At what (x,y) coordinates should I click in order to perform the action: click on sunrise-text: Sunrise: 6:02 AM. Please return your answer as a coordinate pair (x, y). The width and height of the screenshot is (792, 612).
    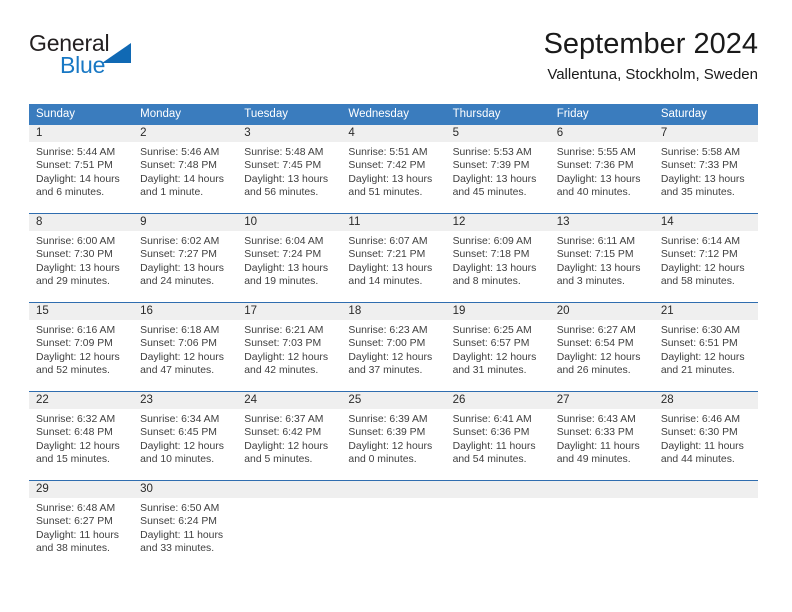
    Looking at the image, I should click on (180, 241).